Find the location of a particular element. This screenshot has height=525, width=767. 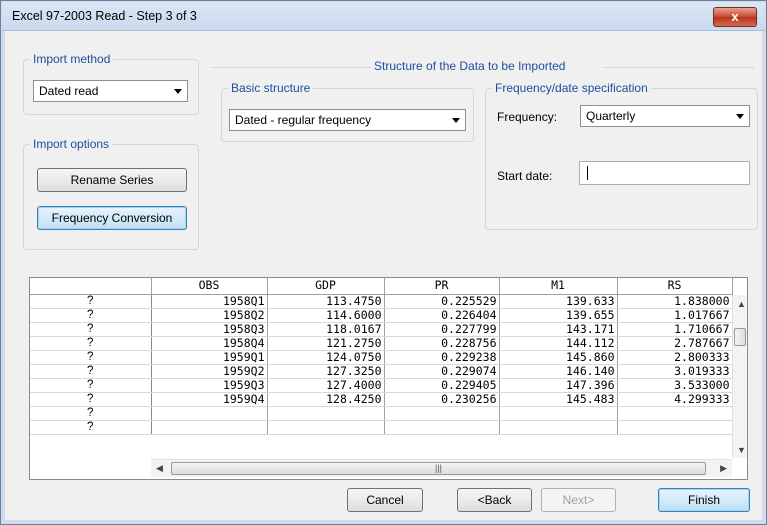

table-cell: 0.229238 is located at coordinates (442, 357).